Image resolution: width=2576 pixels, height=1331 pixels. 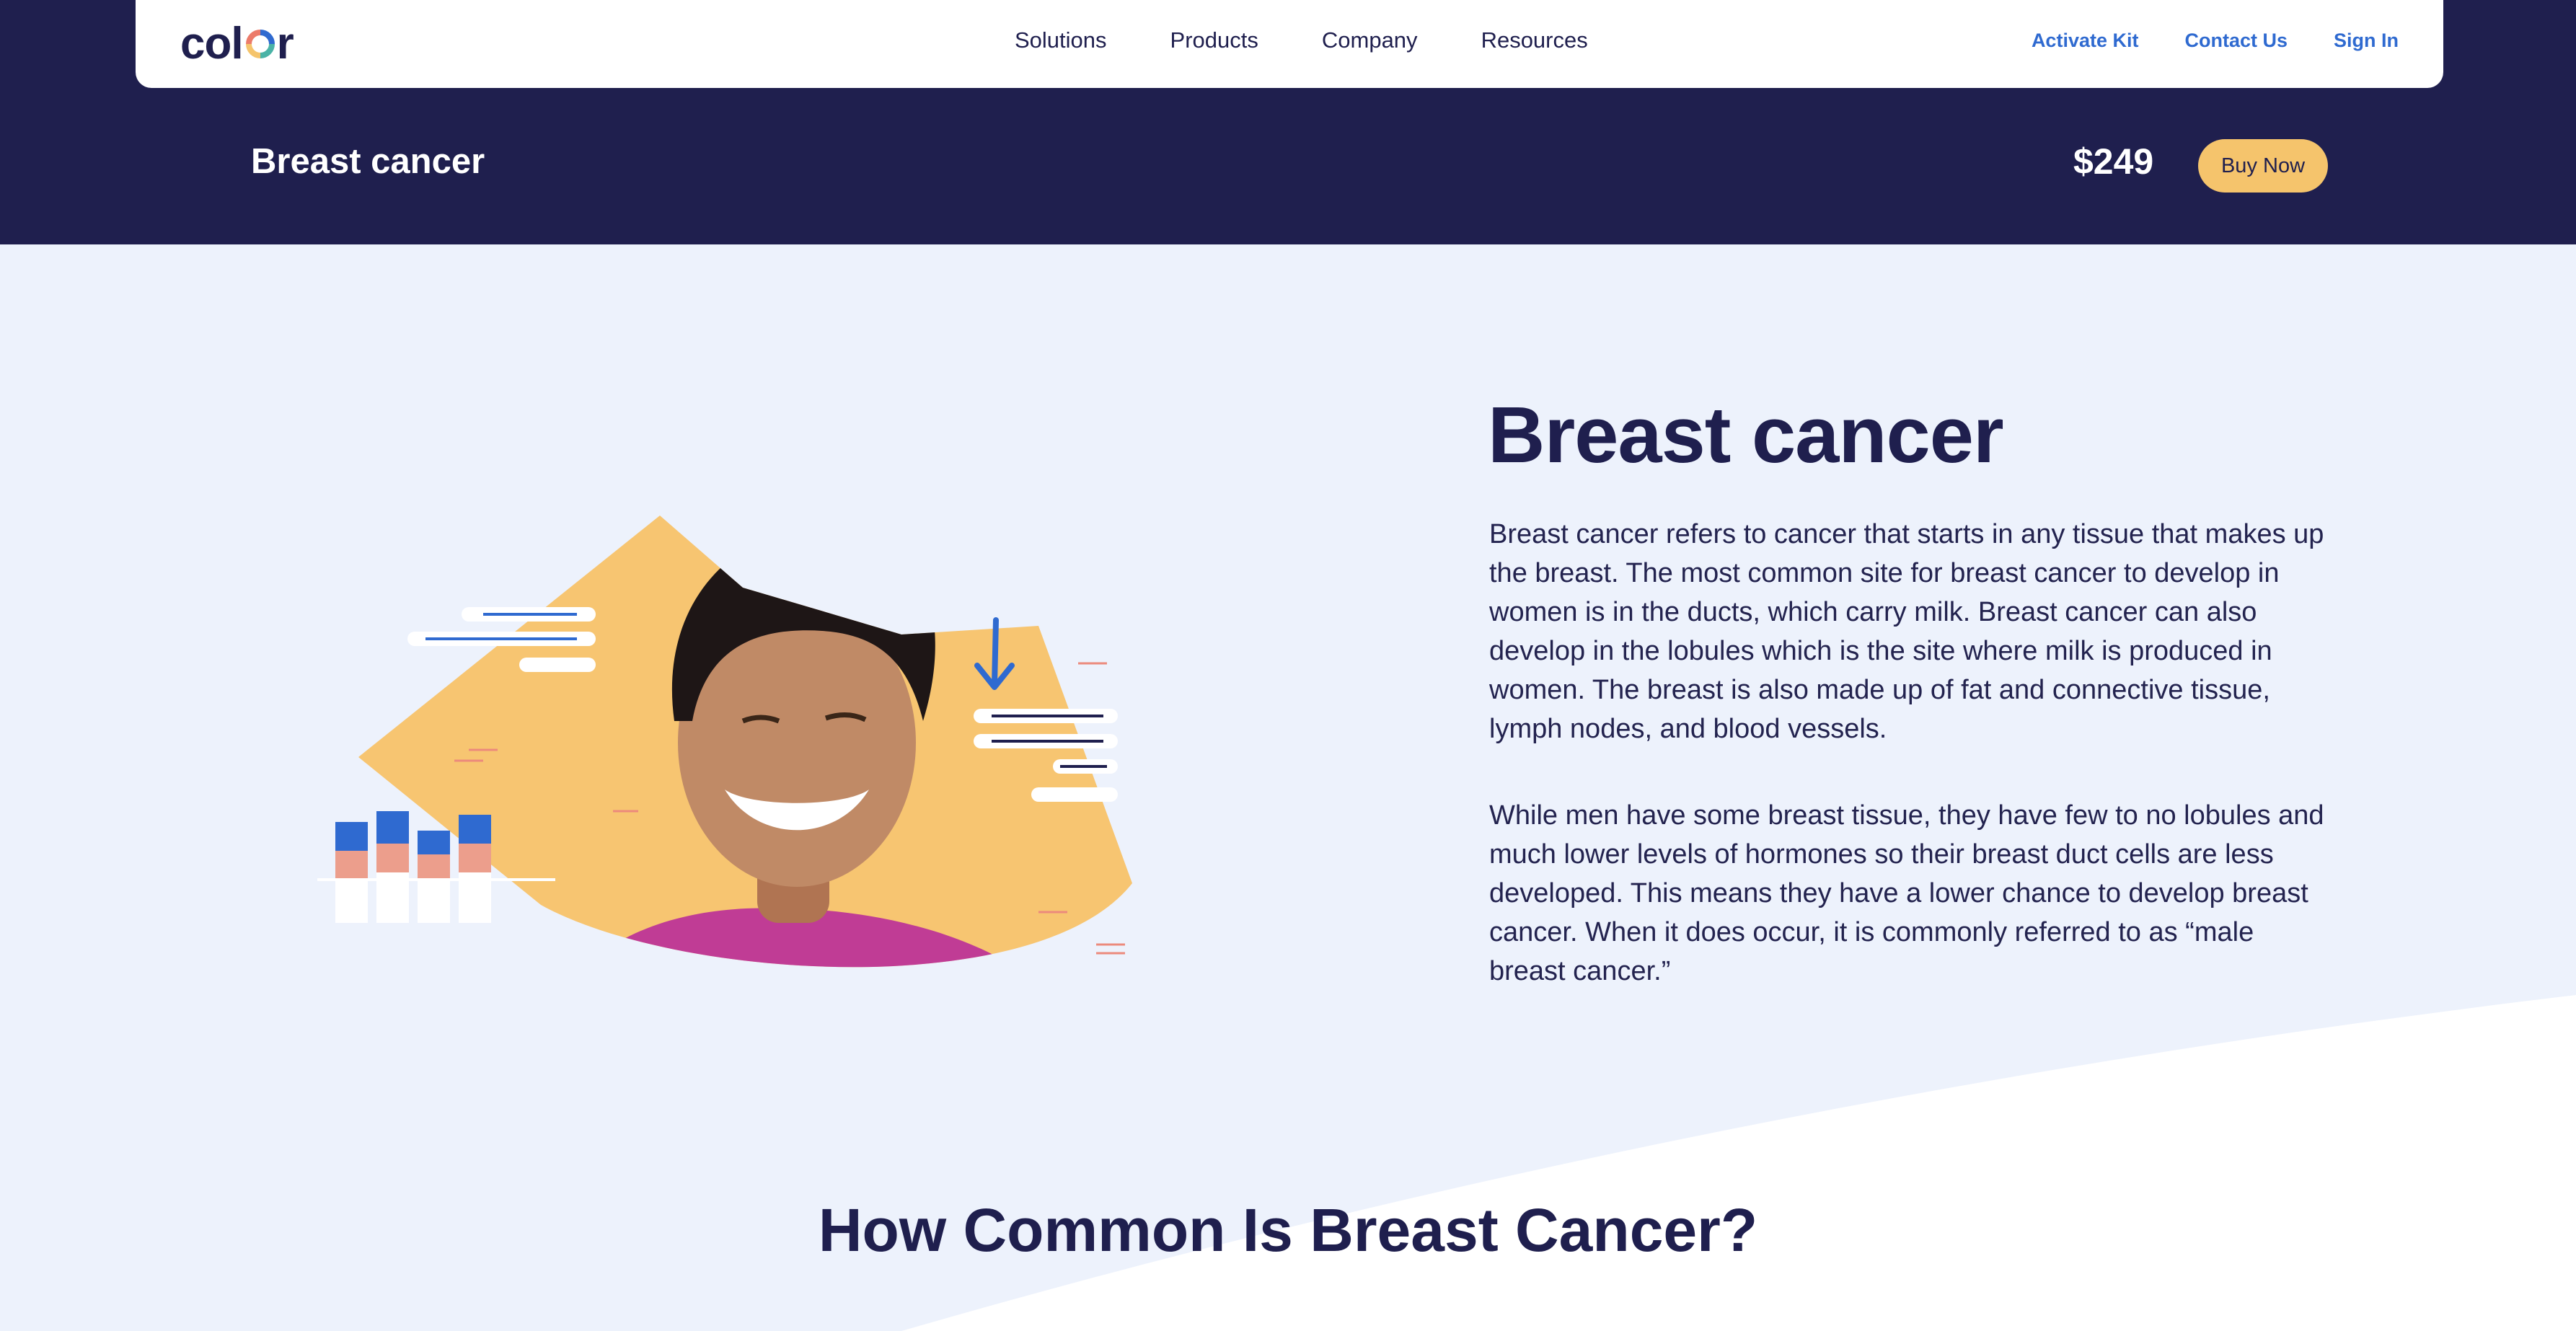 I want to click on nav-solutions: Solutions, so click(x=1061, y=40).